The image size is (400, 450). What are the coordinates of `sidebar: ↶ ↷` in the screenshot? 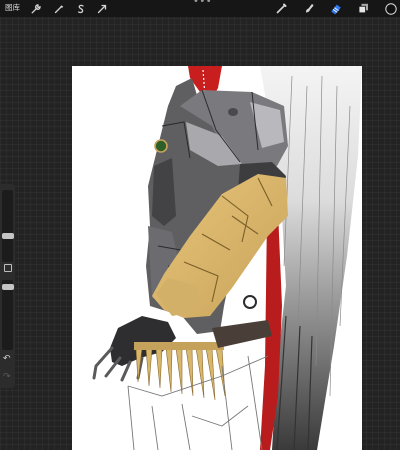 It's located at (7, 286).